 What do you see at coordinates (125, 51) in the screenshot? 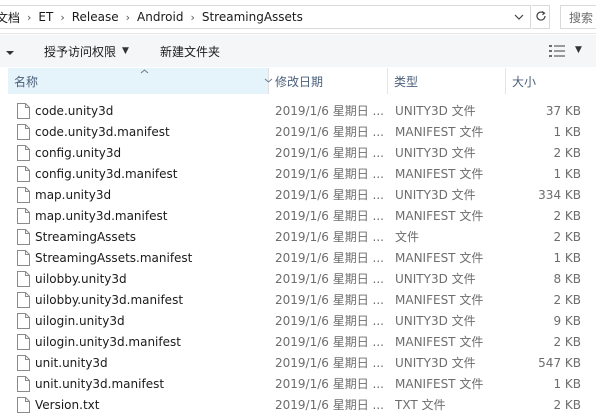
I see `chevron-down-icon: ▼` at bounding box center [125, 51].